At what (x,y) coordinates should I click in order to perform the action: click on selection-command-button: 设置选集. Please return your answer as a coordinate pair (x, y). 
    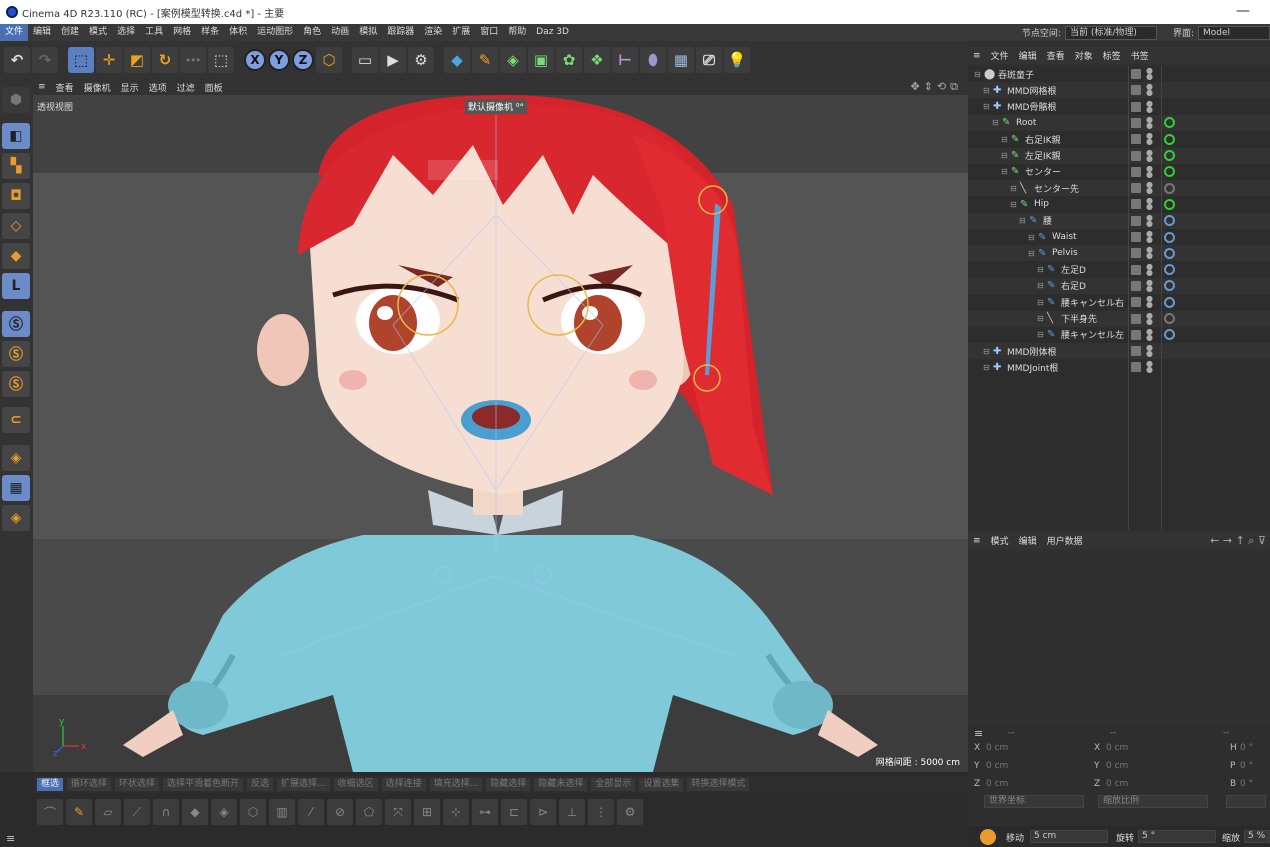
    Looking at the image, I should click on (661, 784).